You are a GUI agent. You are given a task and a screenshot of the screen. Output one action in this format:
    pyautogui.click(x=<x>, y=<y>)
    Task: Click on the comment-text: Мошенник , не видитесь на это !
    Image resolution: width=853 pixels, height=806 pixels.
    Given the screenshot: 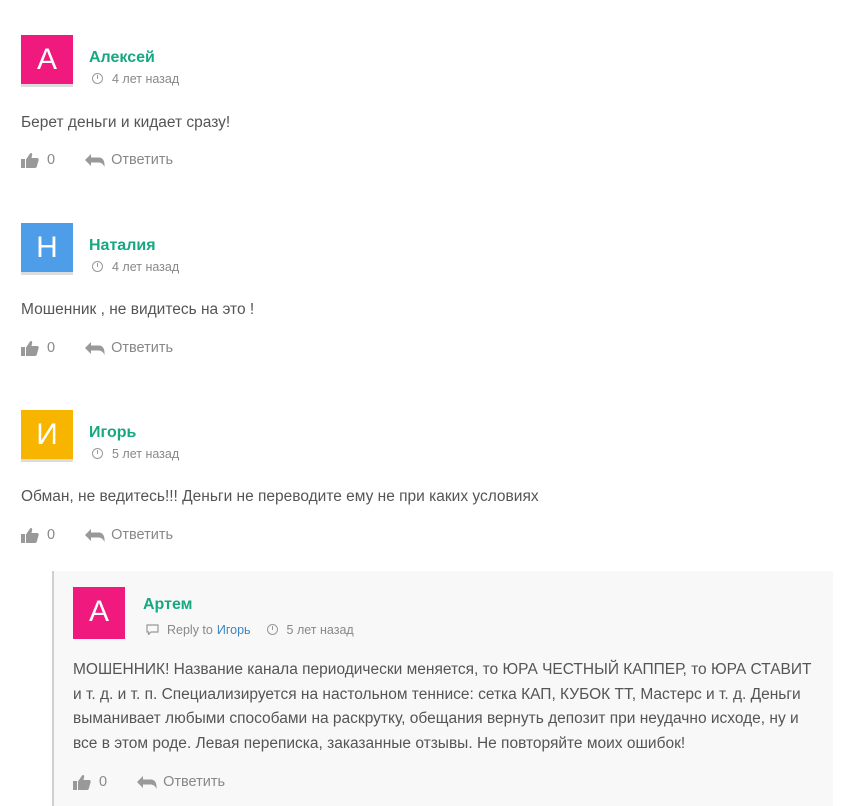 What is the action you would take?
    pyautogui.click(x=138, y=309)
    